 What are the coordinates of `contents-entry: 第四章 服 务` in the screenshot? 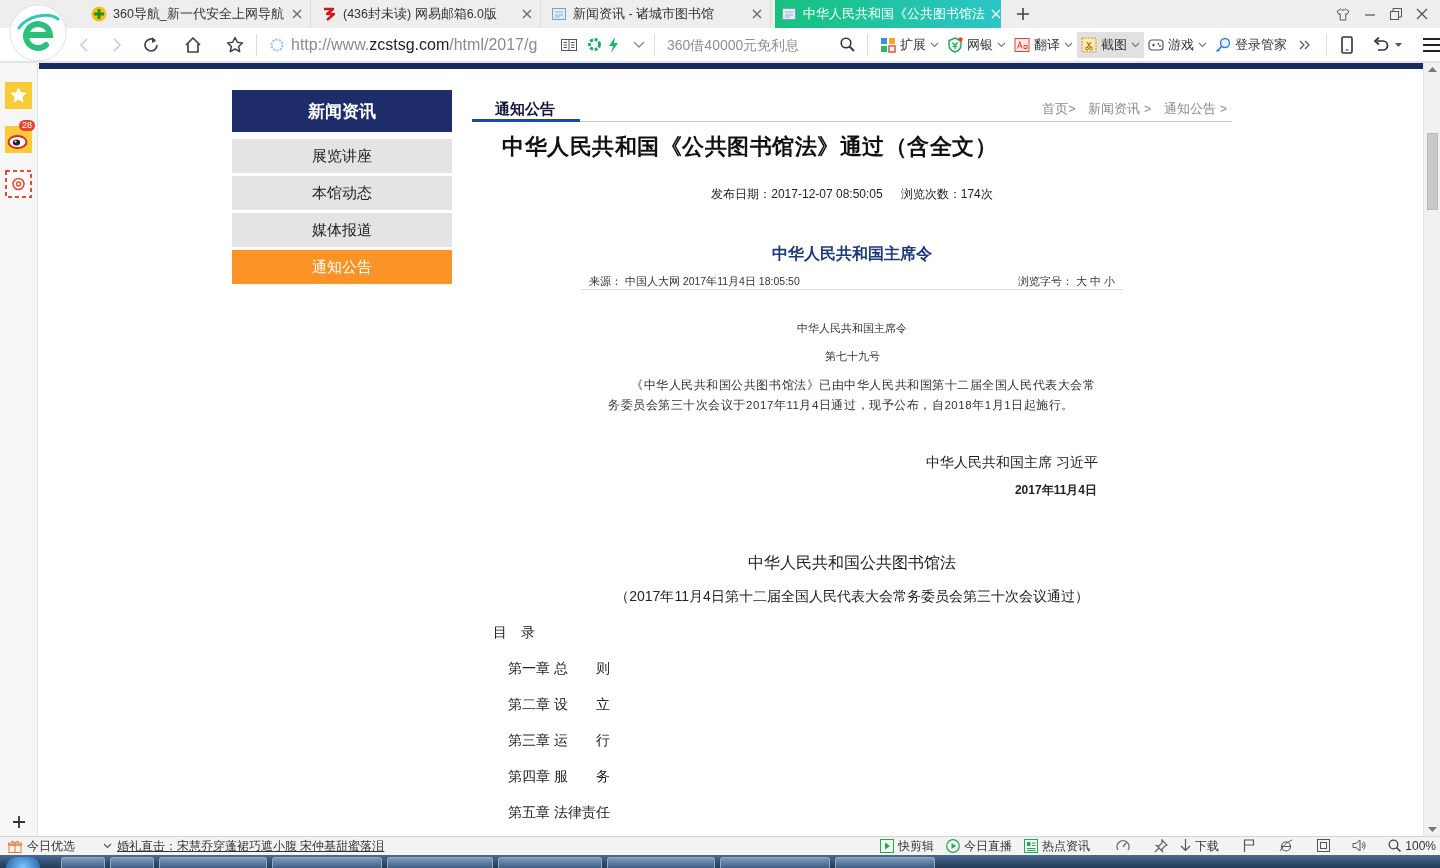 It's located at (559, 776).